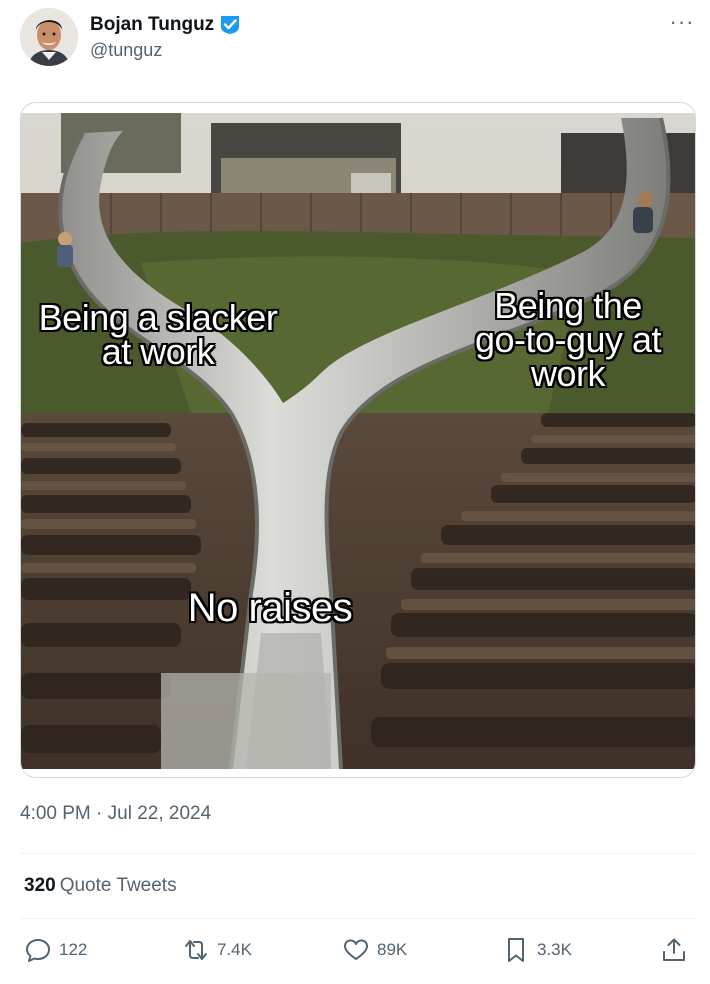 Image resolution: width=710 pixels, height=984 pixels. I want to click on author-handle: @tunguz, so click(126, 50).